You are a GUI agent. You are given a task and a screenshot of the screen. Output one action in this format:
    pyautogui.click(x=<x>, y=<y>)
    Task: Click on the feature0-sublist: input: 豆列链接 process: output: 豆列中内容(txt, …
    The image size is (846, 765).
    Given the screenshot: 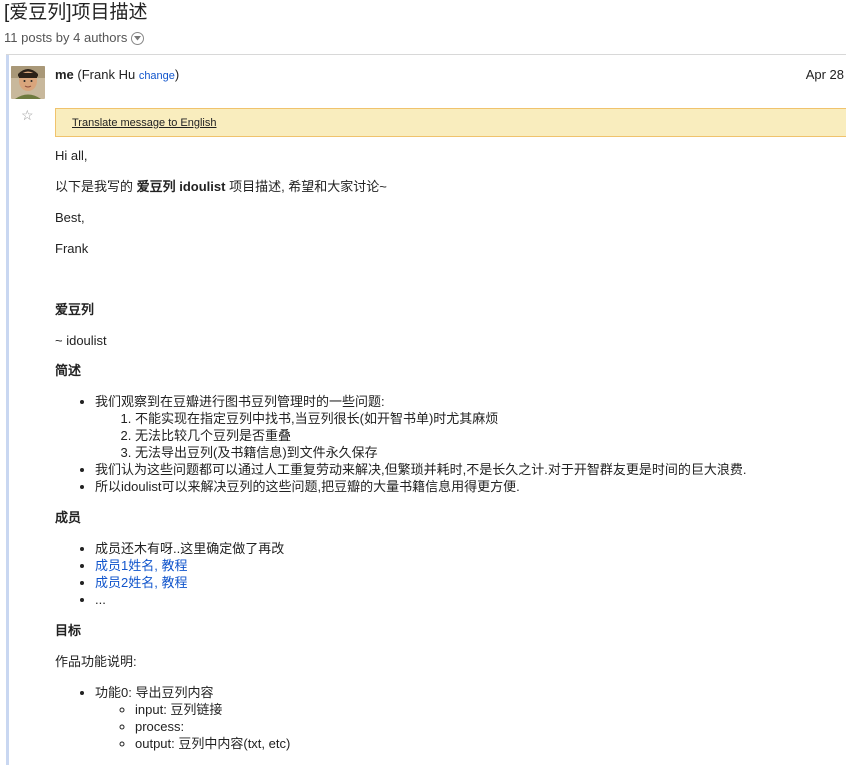 What is the action you would take?
    pyautogui.click(x=470, y=726)
    